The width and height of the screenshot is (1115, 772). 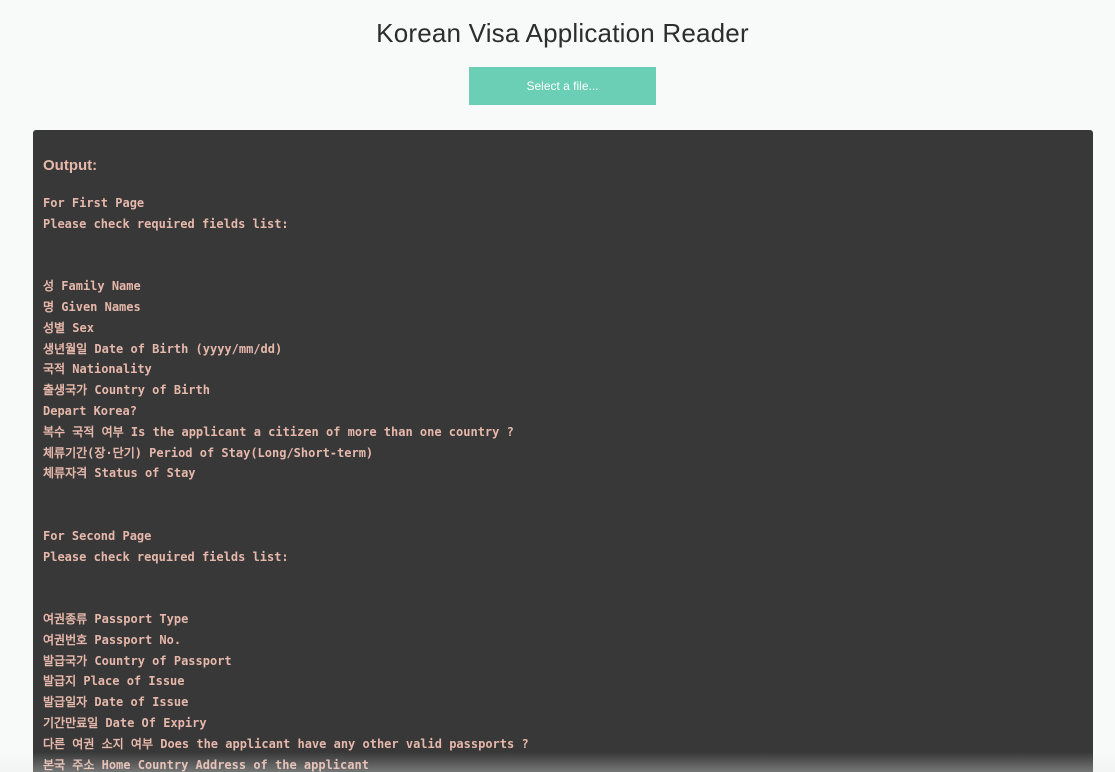 What do you see at coordinates (116, 618) in the screenshot?
I see `output-line: 여권종류 Passport Type` at bounding box center [116, 618].